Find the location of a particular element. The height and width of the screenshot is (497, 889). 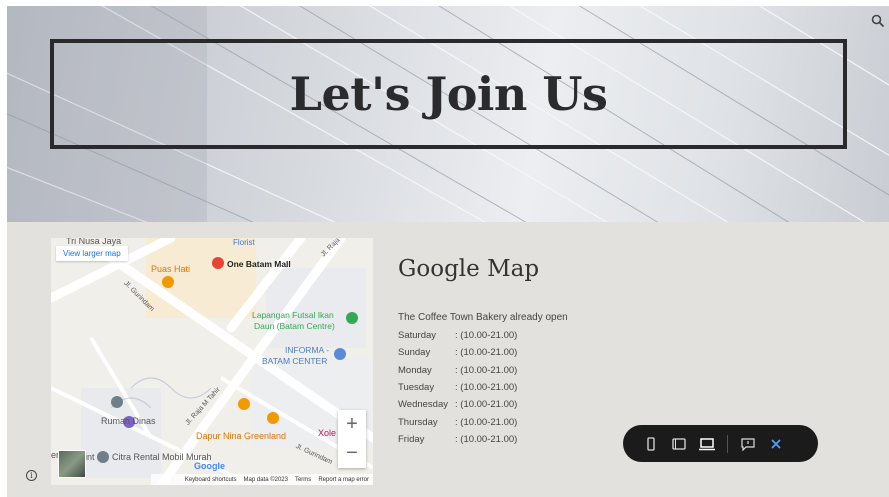

satellite-toggle is located at coordinates (72, 464).